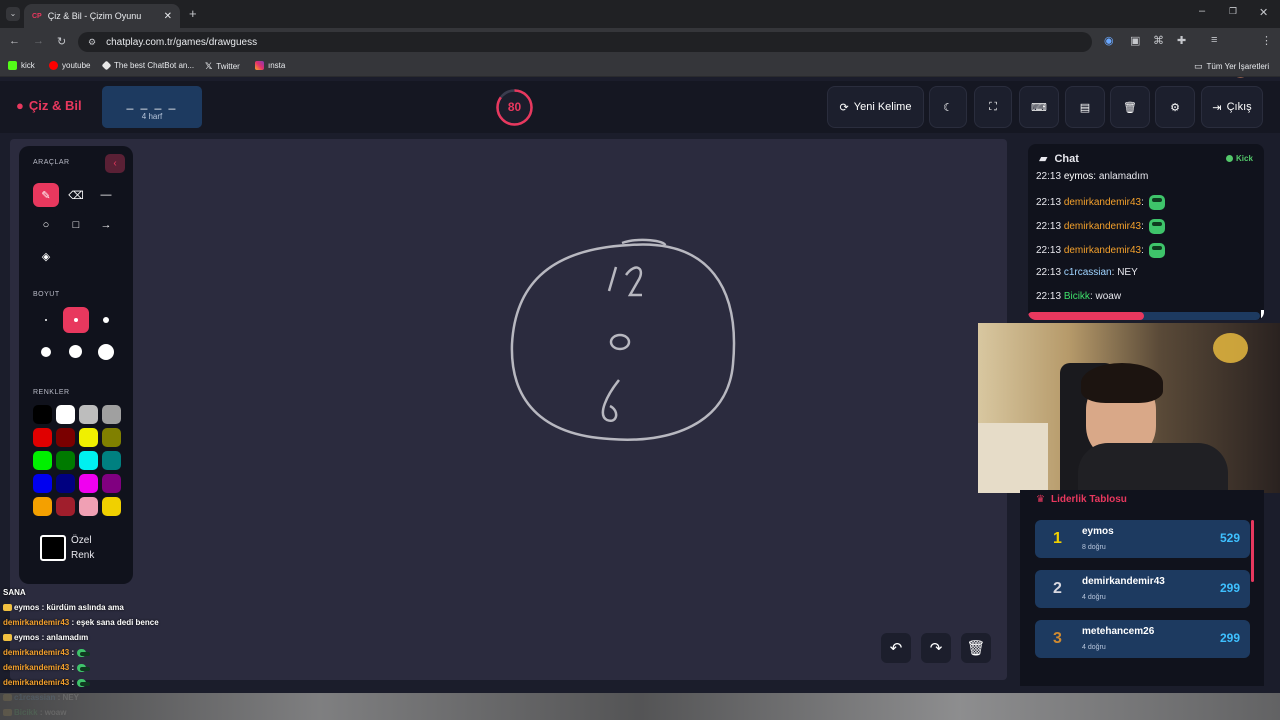 Image resolution: width=1280 pixels, height=720 pixels. Describe the element at coordinates (46, 225) in the screenshot. I see `circle-tool: ○` at that location.